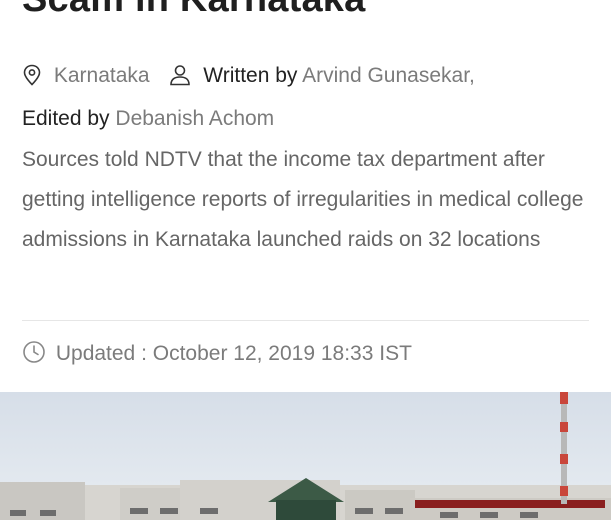 The width and height of the screenshot is (611, 520). Describe the element at coordinates (180, 79) in the screenshot. I see `person-icon` at that location.